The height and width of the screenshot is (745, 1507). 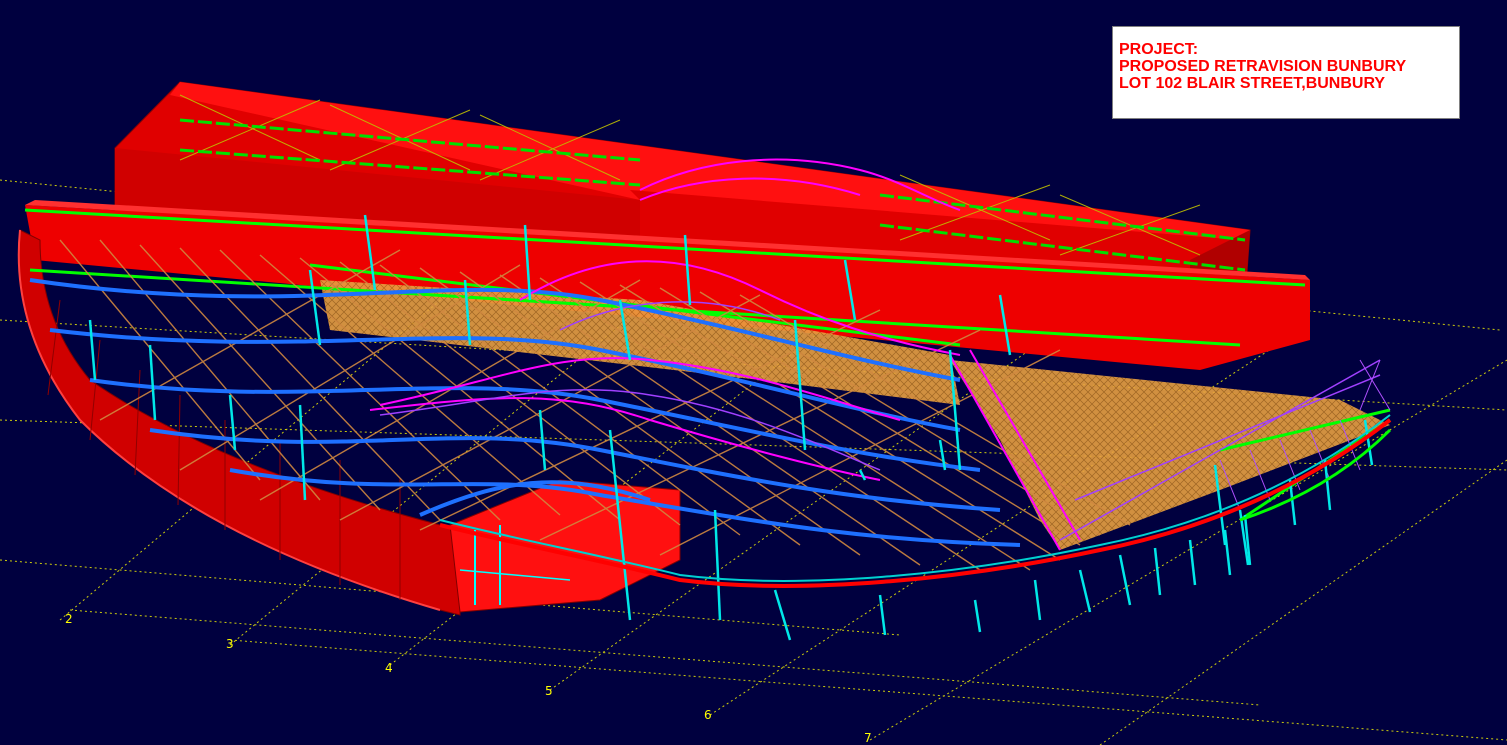 I want to click on grid-label-7: 7, so click(x=868, y=738).